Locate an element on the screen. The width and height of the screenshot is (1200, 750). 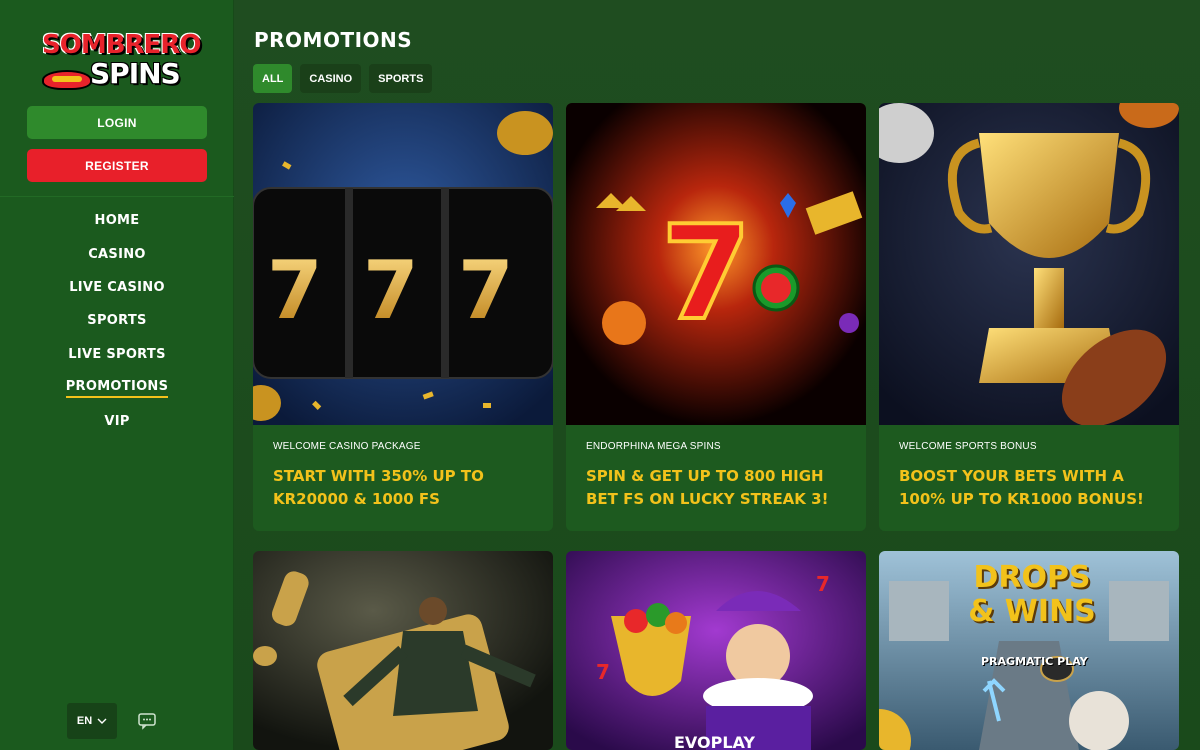
nav-item-vip: VIP is located at coordinates (117, 421).